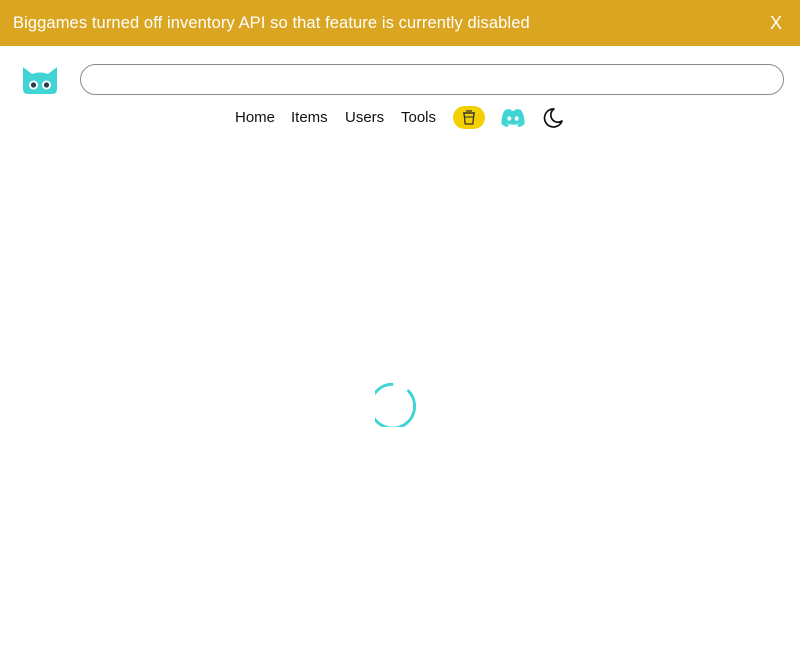  I want to click on discord-icon, so click(513, 118).